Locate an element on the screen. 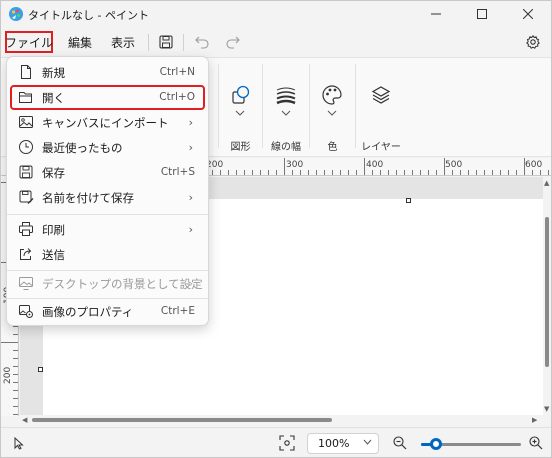 The width and height of the screenshot is (552, 458). import-icon is located at coordinates (26, 122).